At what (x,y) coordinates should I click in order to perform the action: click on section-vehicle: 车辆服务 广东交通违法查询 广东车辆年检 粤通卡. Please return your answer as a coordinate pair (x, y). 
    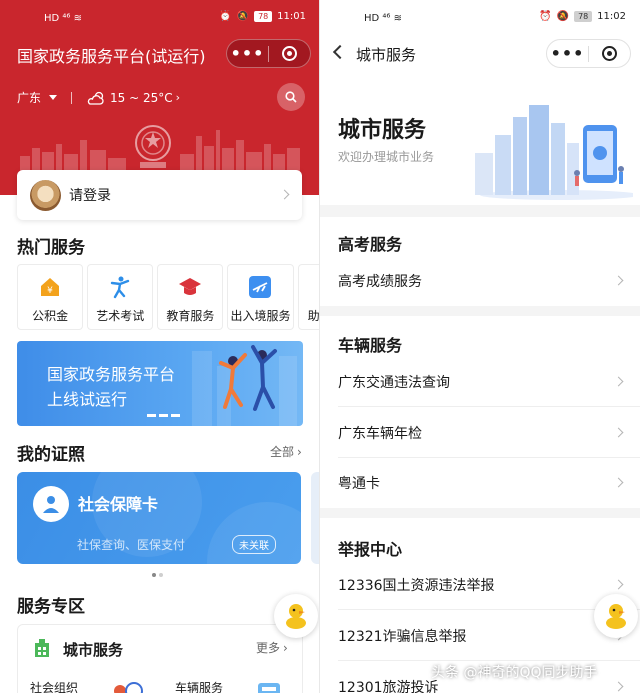
    Looking at the image, I should click on (480, 412).